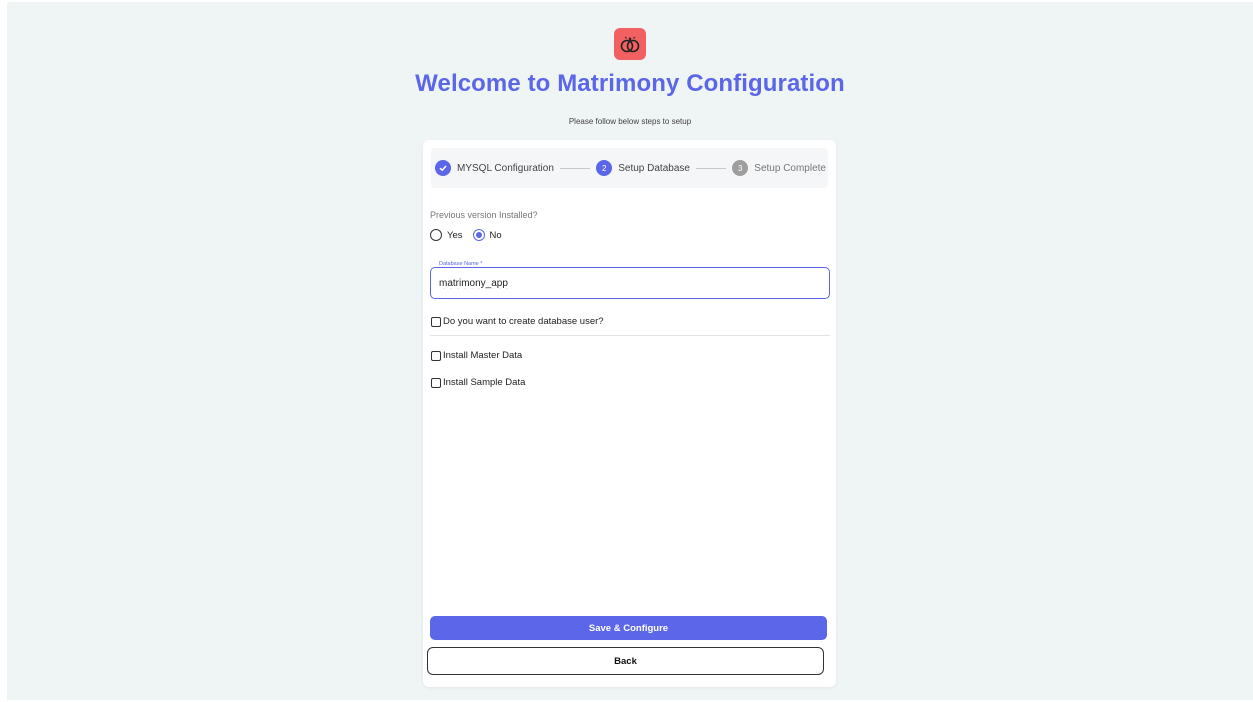  I want to click on step-label: MYSQL Configuration, so click(505, 168).